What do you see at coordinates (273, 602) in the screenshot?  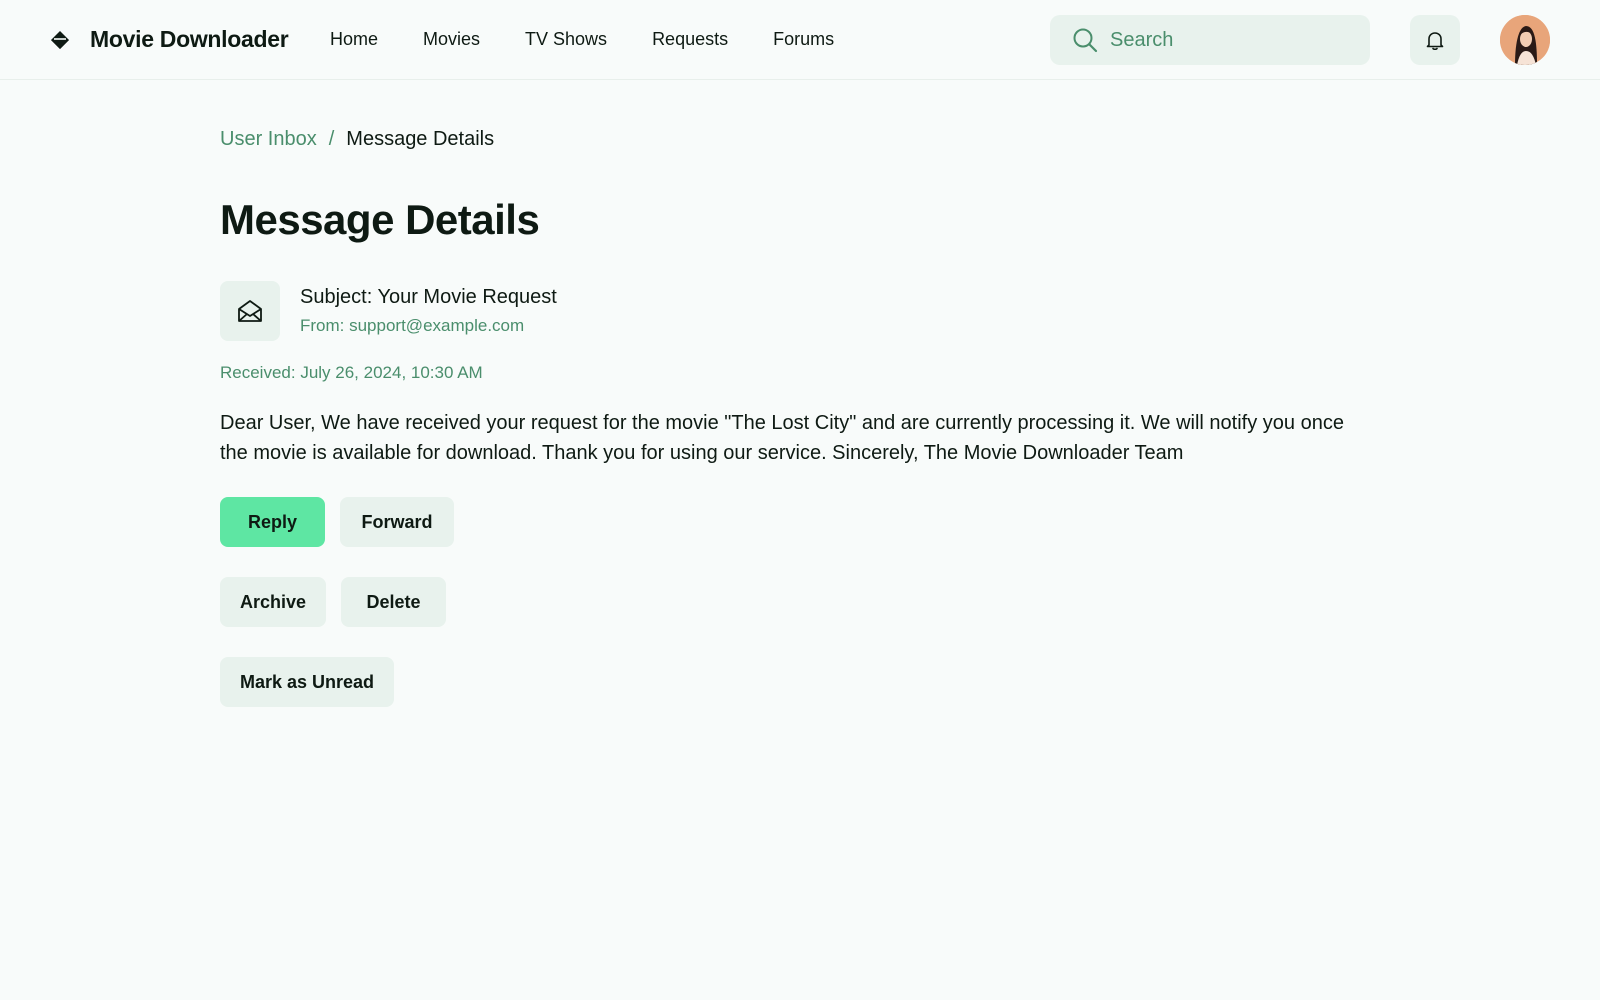 I see `archive-button: Archive` at bounding box center [273, 602].